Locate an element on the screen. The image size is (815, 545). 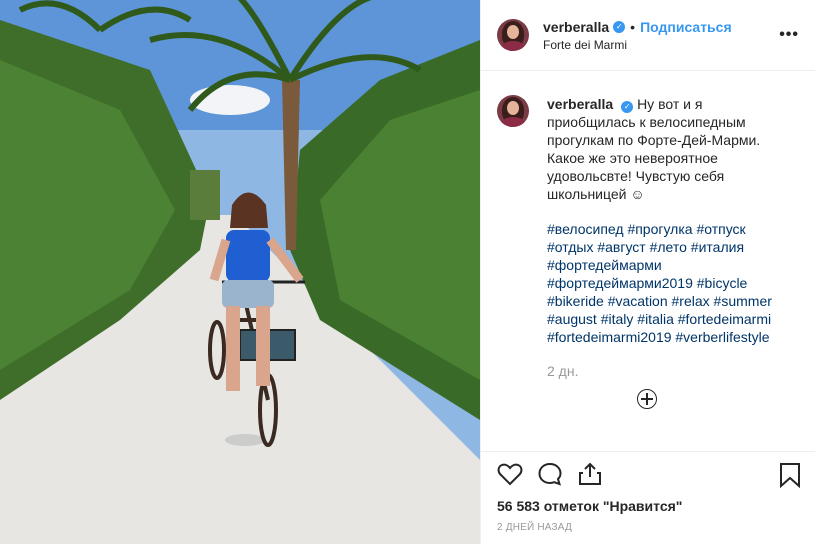
action-bar: 56 583 отметок "Нравится" 2 ДНЕЙ НАЗАД is located at coordinates (648, 498).